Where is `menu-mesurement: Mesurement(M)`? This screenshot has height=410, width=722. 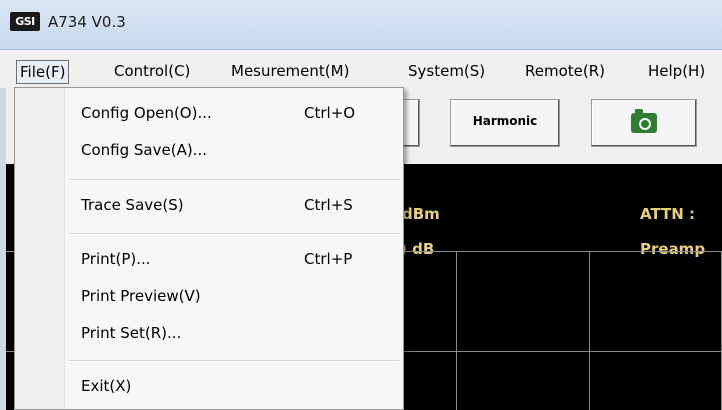 menu-mesurement: Mesurement(M) is located at coordinates (290, 71).